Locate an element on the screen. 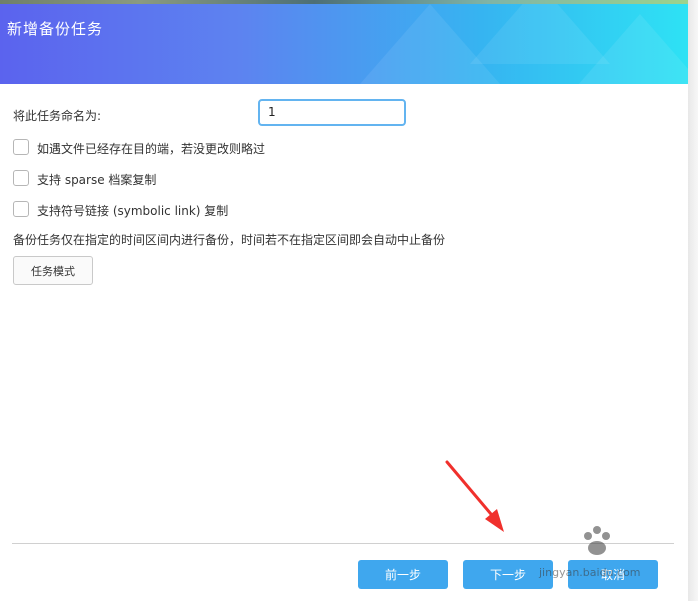 The width and height of the screenshot is (698, 601). prev-step-button: 前一步 is located at coordinates (403, 574).